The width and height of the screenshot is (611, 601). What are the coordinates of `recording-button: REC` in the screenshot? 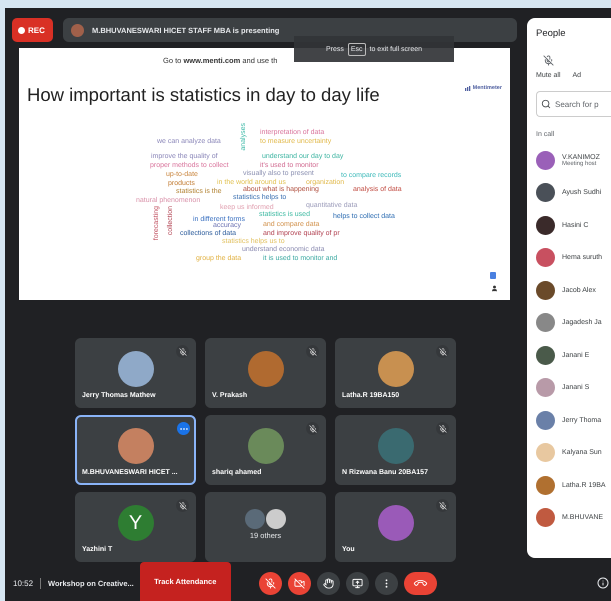 It's located at (32, 30).